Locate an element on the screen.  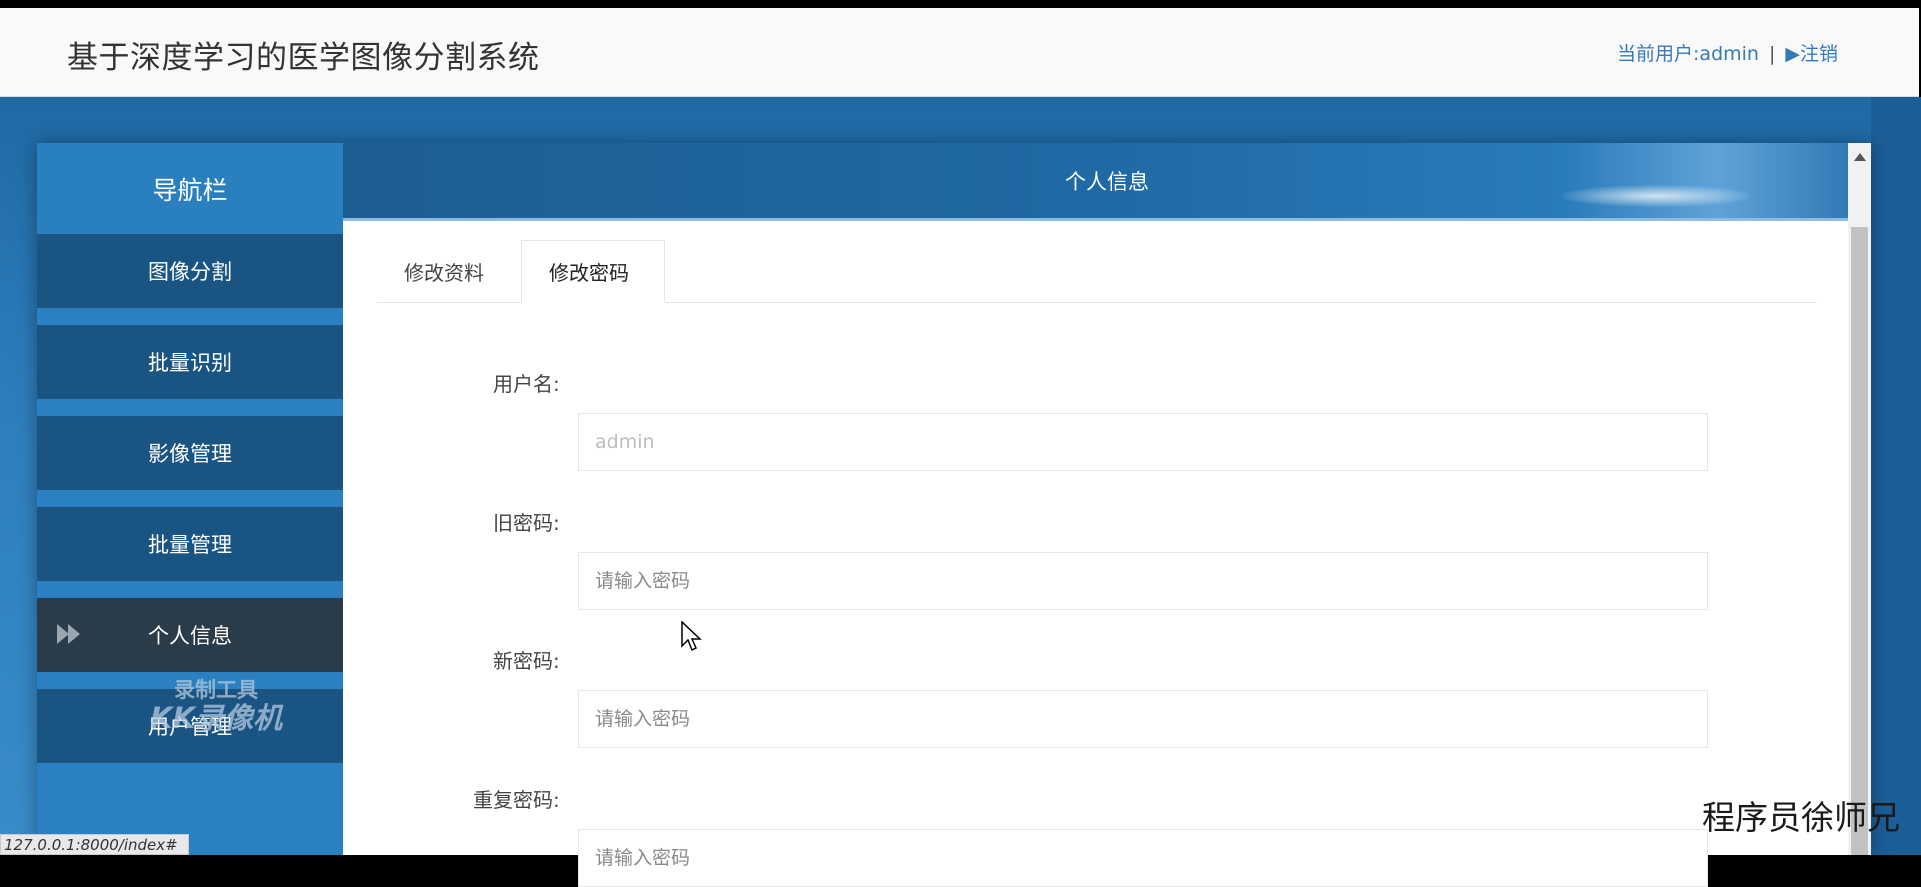
user-box: 当前用户:admin | ▶注销 is located at coordinates (1727, 52).